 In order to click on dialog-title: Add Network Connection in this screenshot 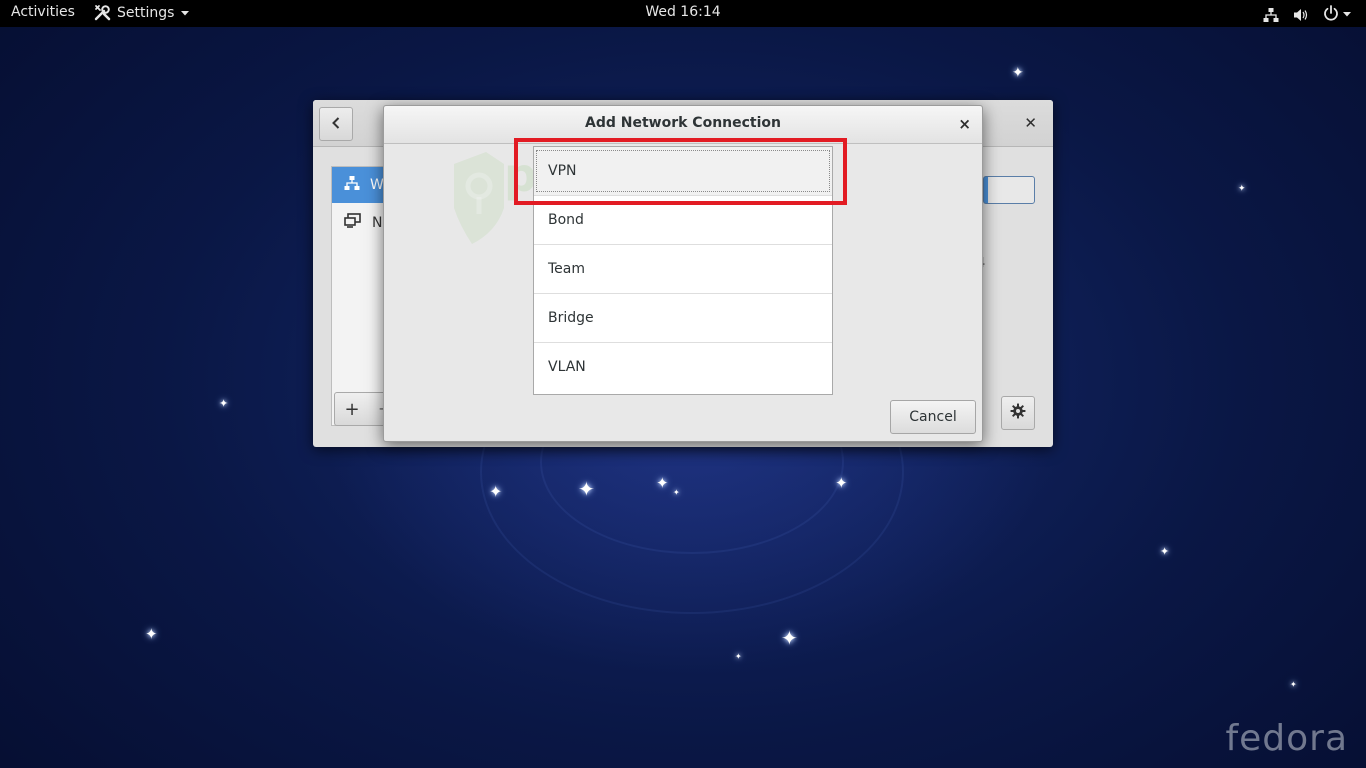, I will do `click(683, 123)`.